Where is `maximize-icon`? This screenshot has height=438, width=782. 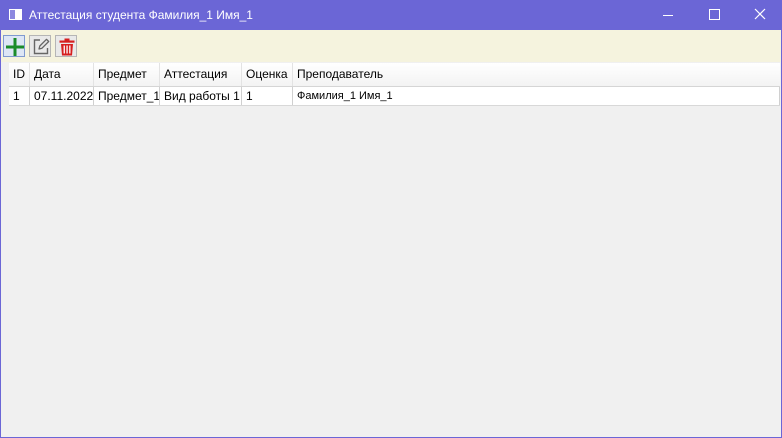
maximize-icon is located at coordinates (714, 14).